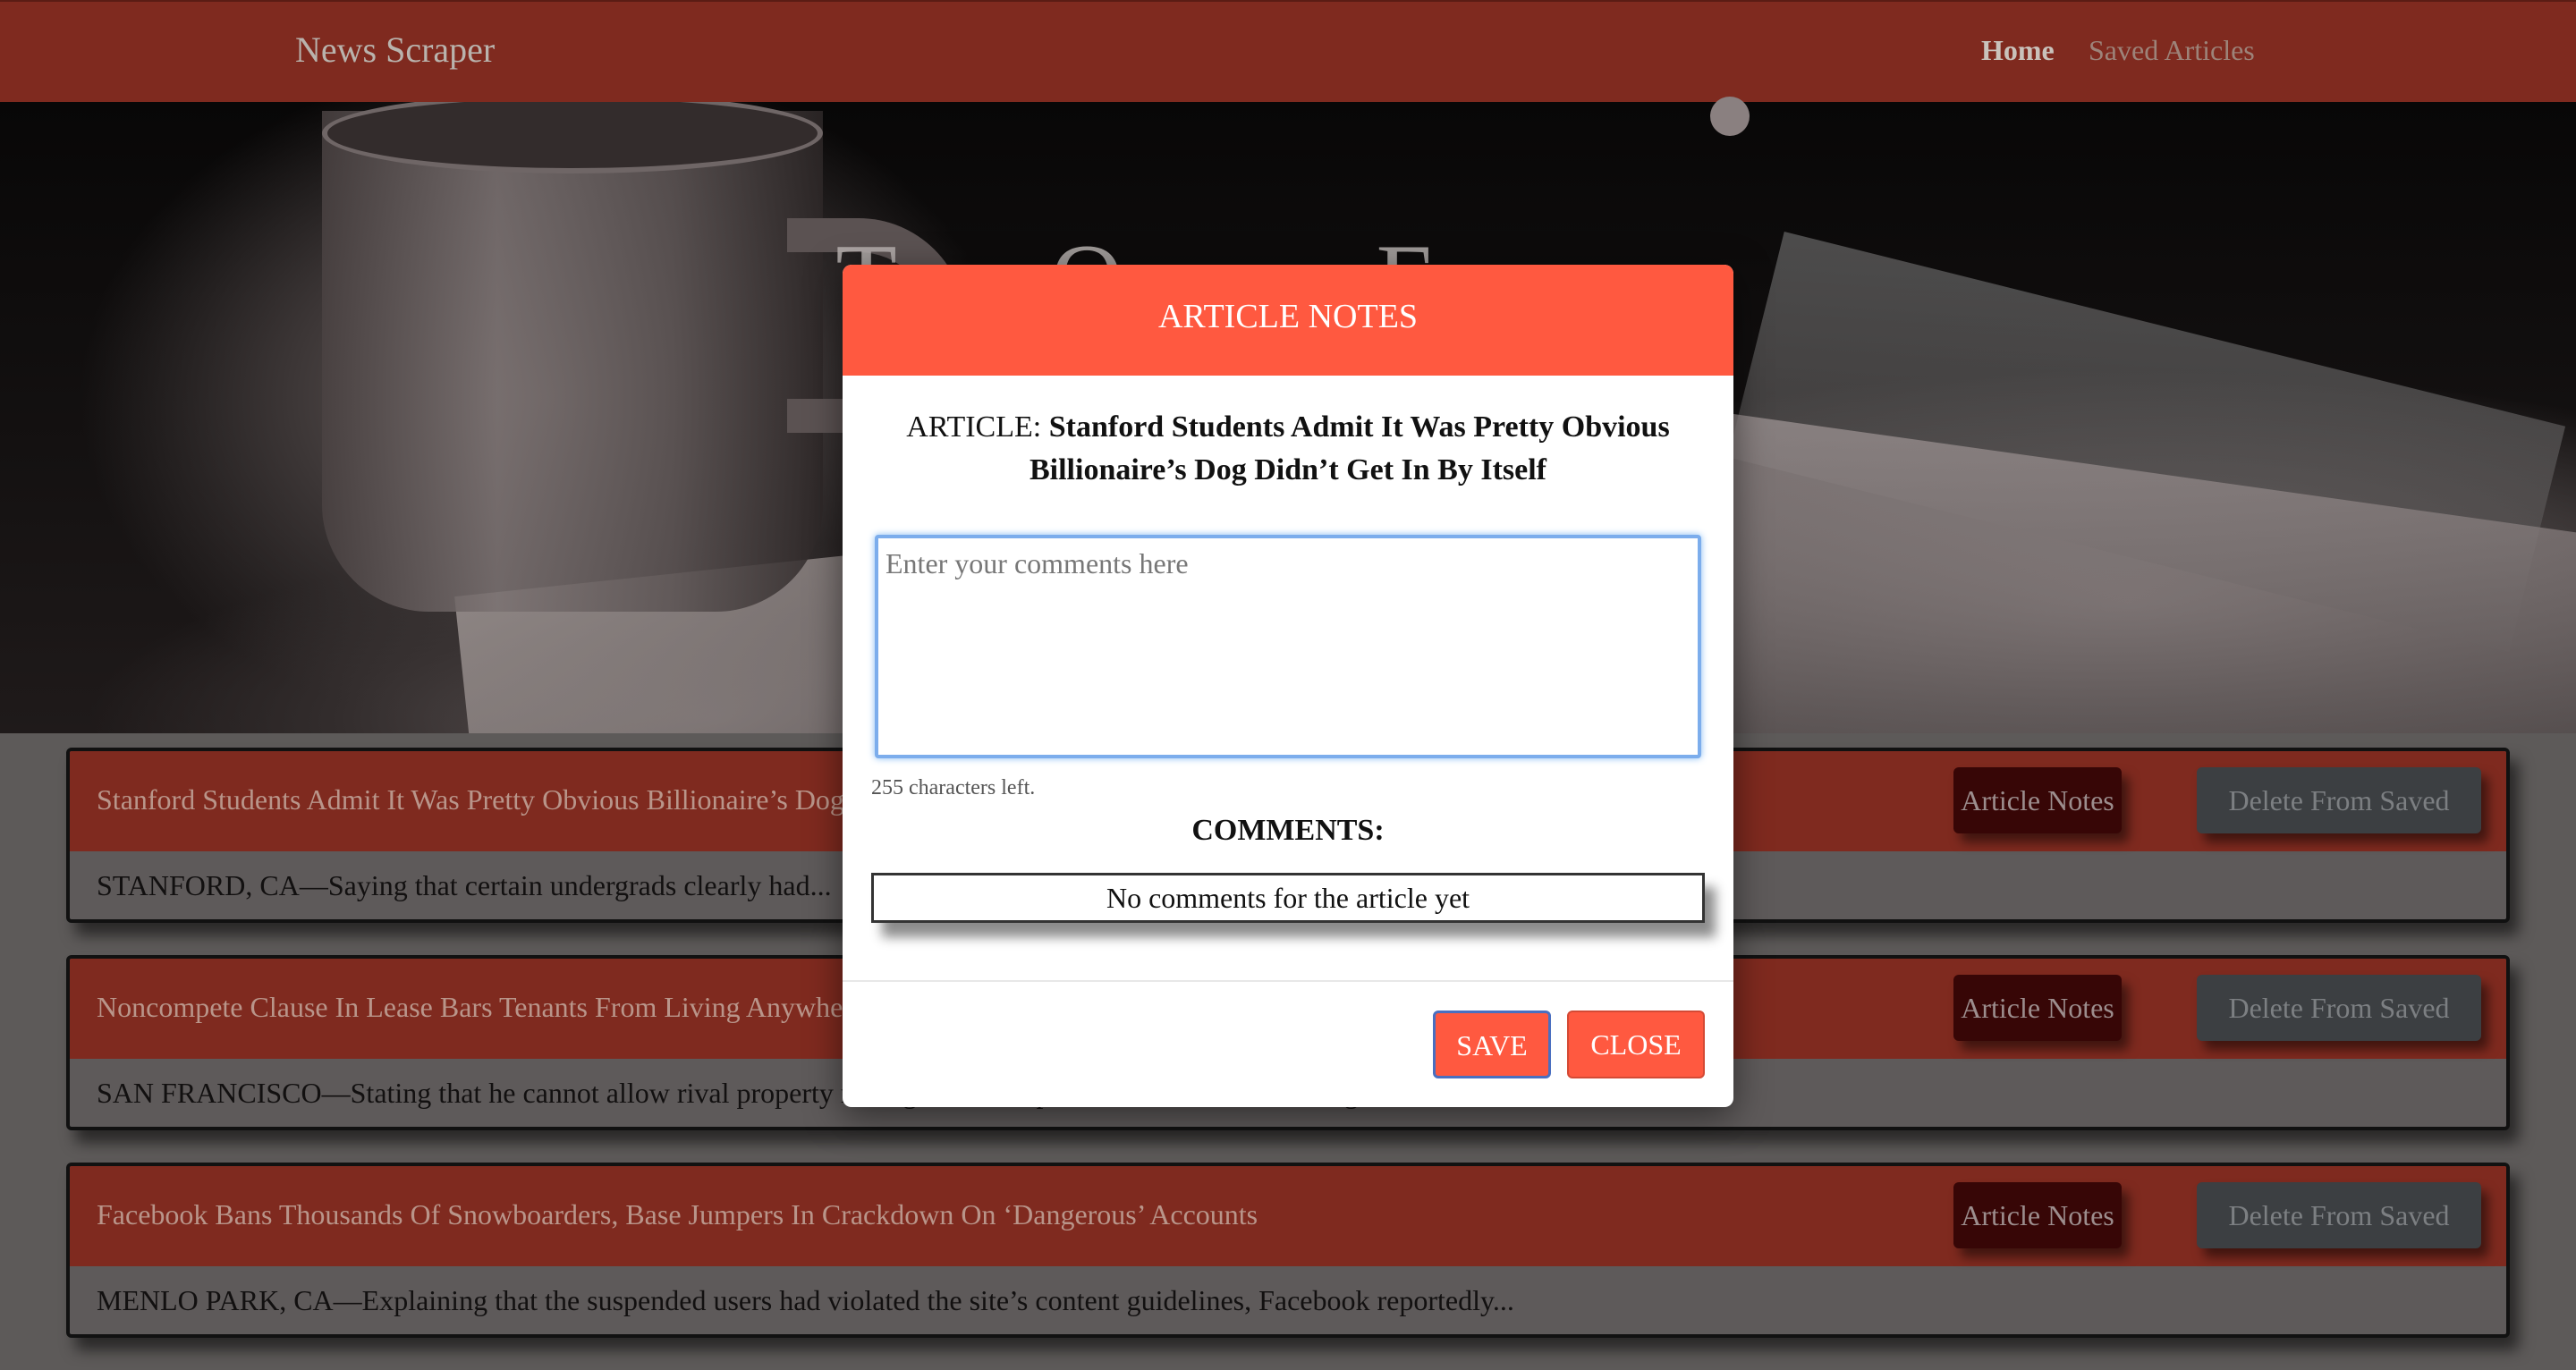  Describe the element at coordinates (1288, 830) in the screenshot. I see `comments-heading: COMMENTS:` at that location.